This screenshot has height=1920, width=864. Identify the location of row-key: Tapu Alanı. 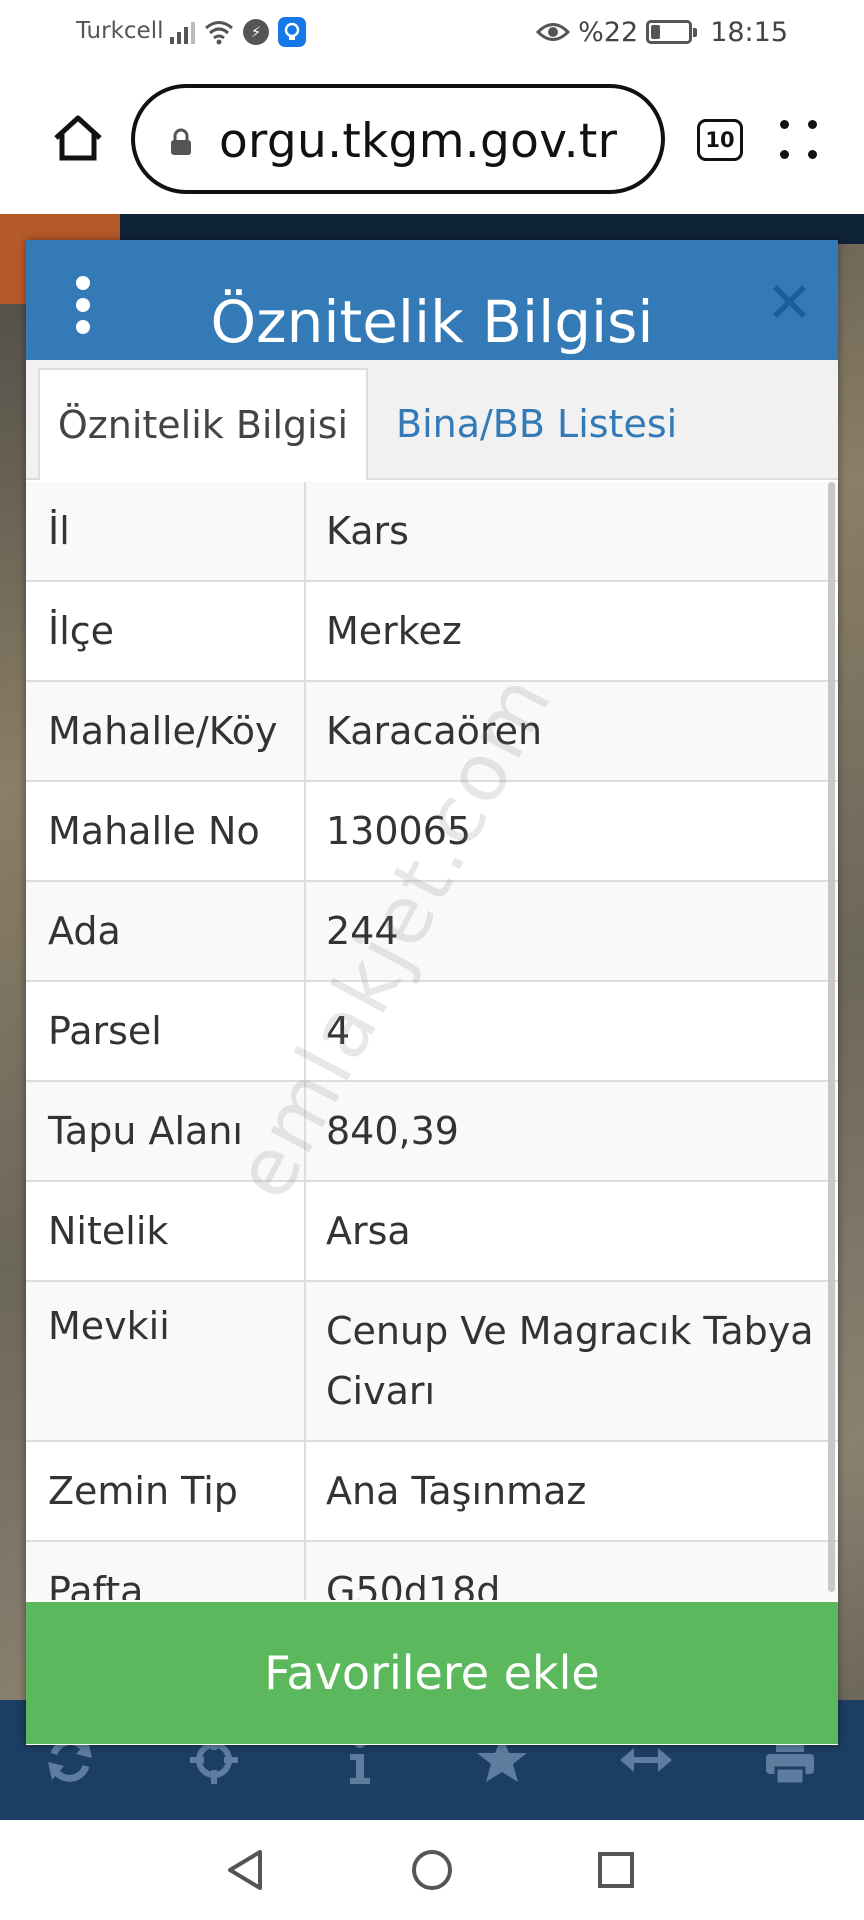
(166, 1131).